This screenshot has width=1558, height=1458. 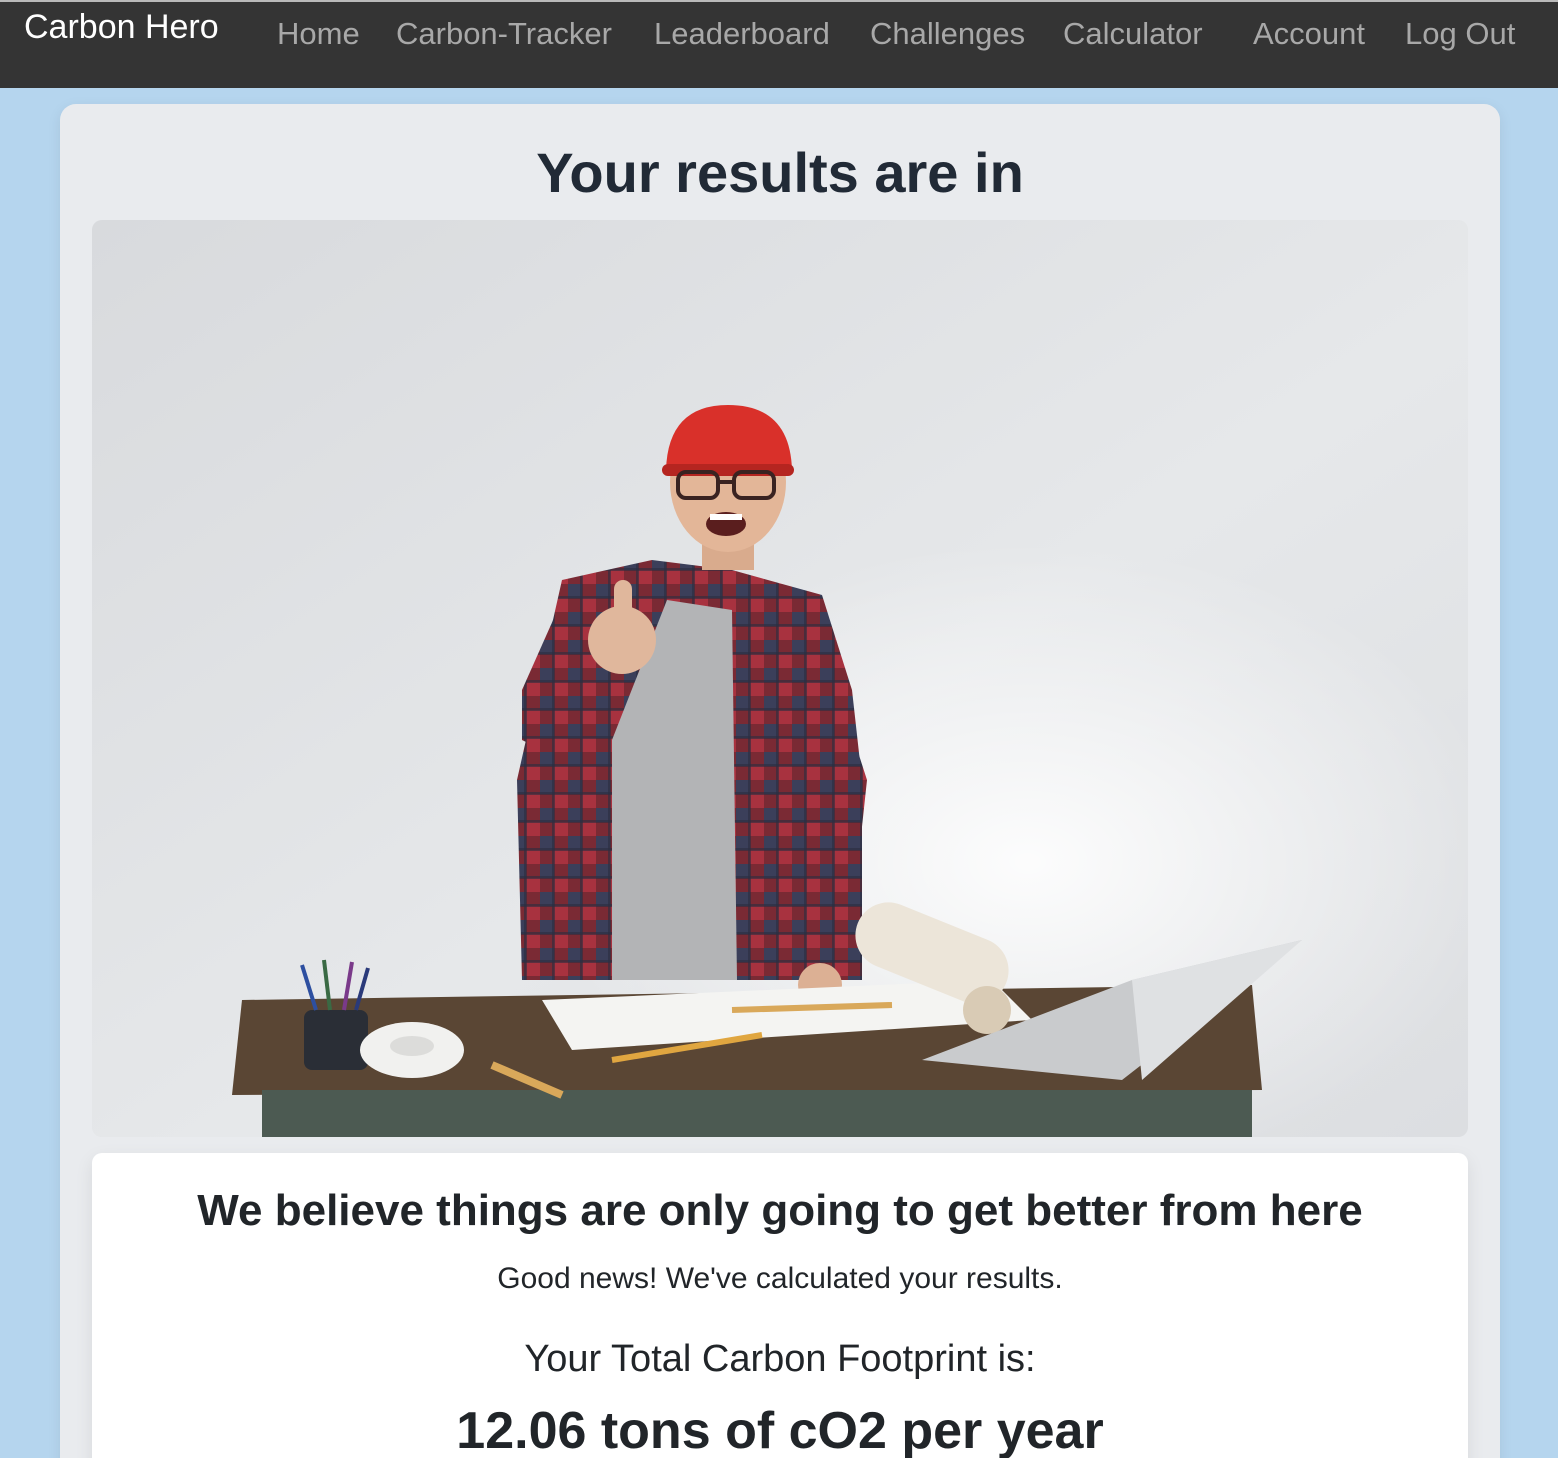 What do you see at coordinates (947, 34) in the screenshot?
I see `nav-link-challenges: Challenges` at bounding box center [947, 34].